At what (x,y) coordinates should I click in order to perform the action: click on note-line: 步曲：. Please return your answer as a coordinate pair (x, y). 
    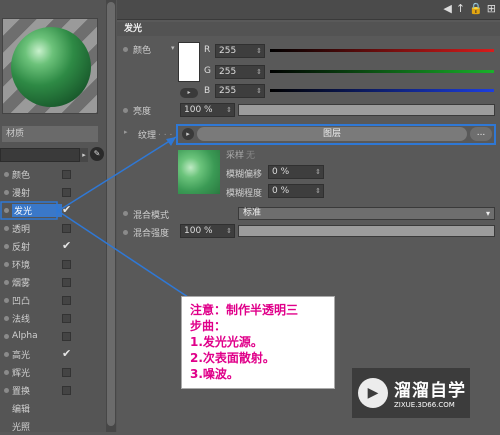
    Looking at the image, I should click on (208, 326).